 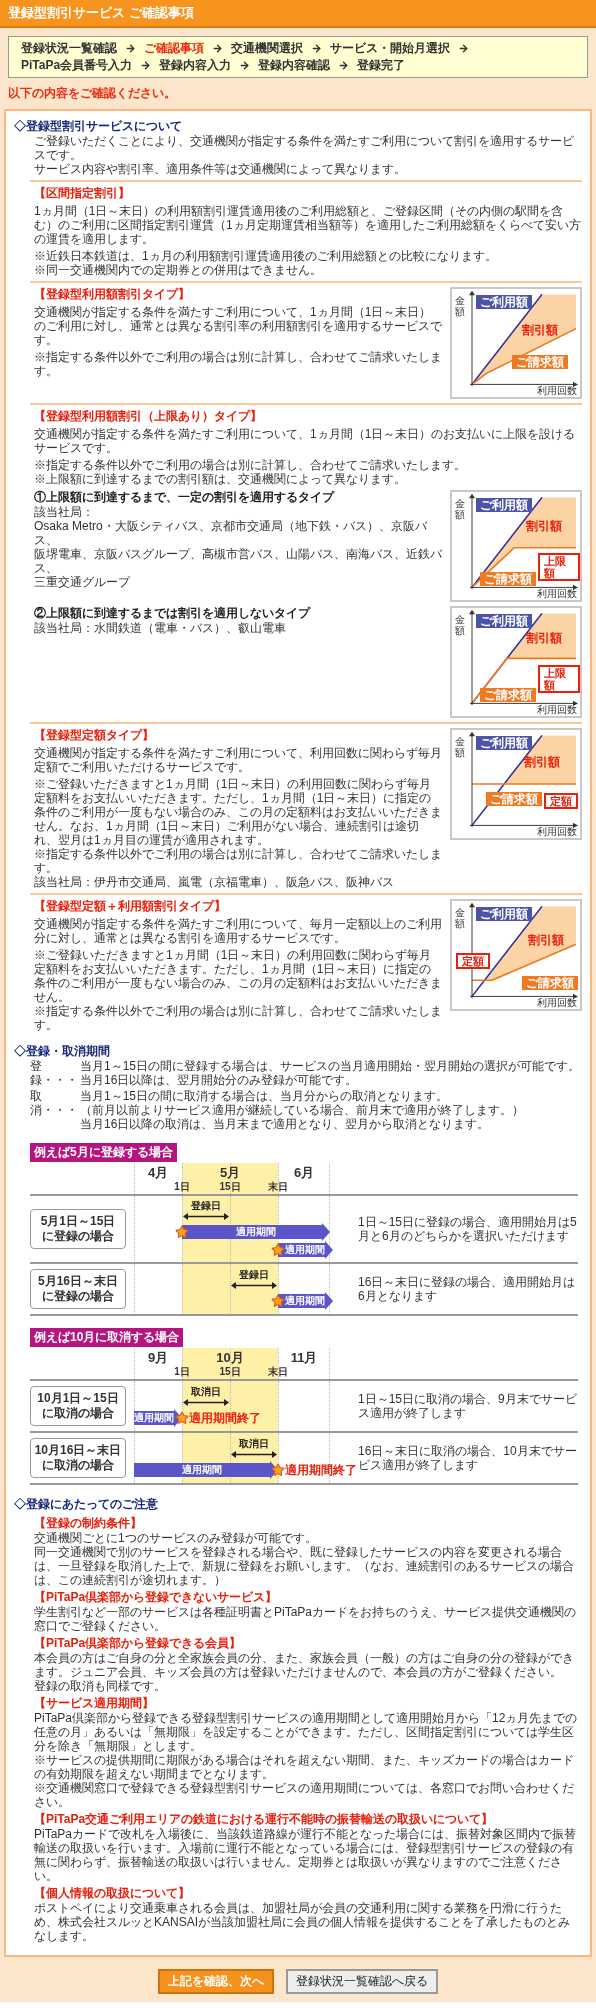 What do you see at coordinates (112, 1893) in the screenshot?
I see `caution-title: 【個人情報の取扱について】` at bounding box center [112, 1893].